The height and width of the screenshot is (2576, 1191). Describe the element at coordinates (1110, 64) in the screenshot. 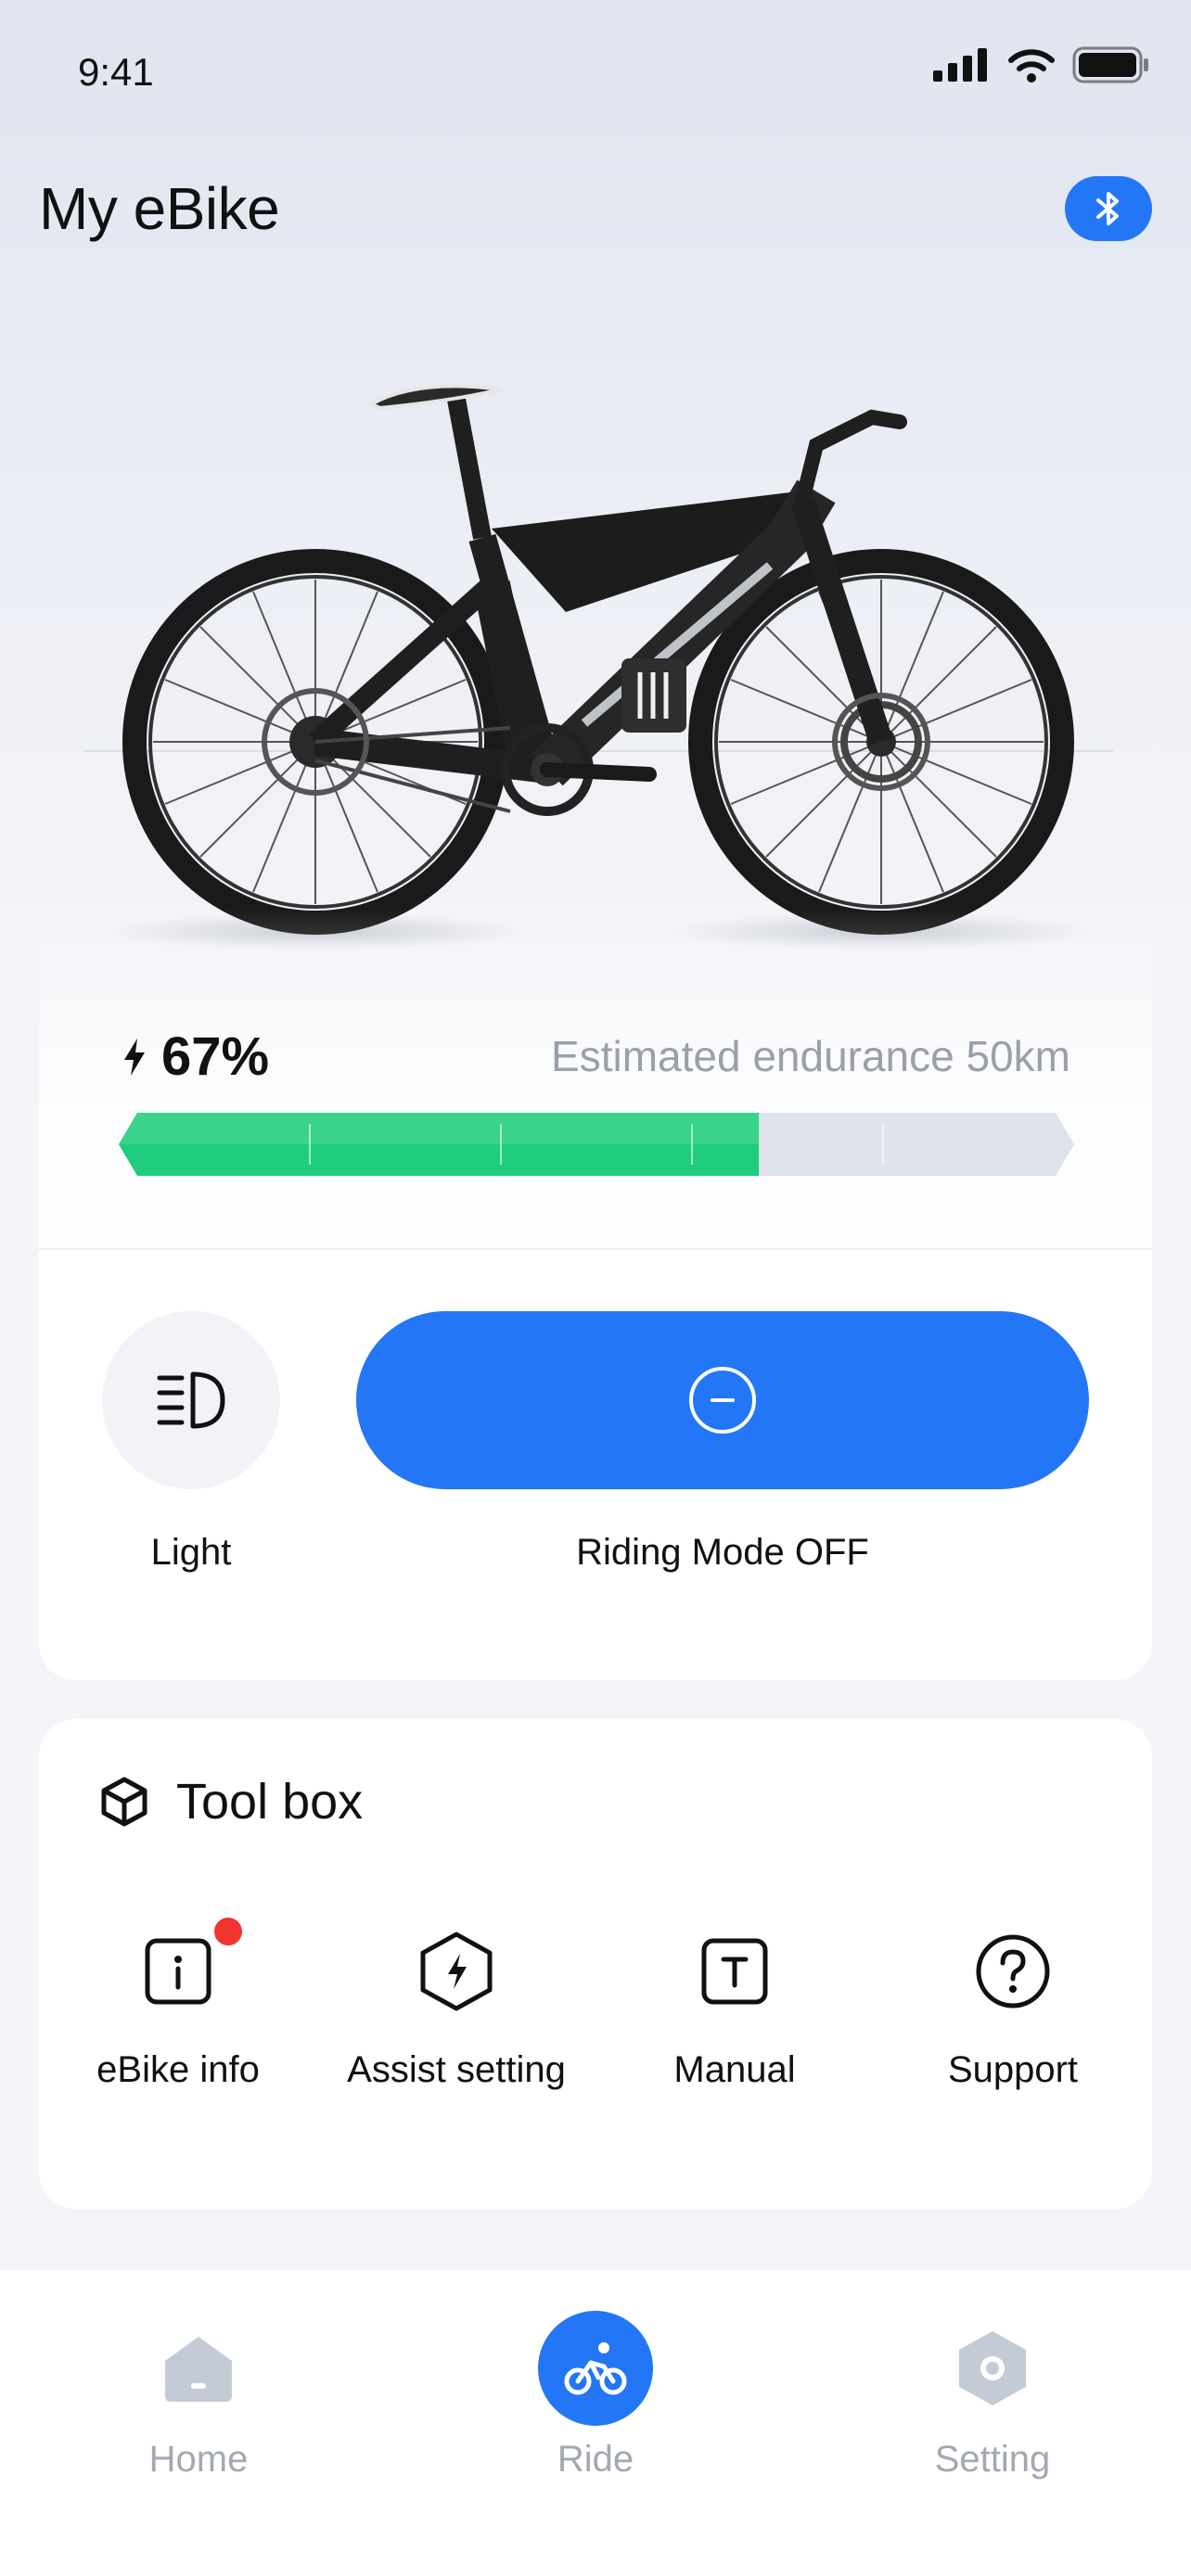

I see `battery-status-icon` at that location.